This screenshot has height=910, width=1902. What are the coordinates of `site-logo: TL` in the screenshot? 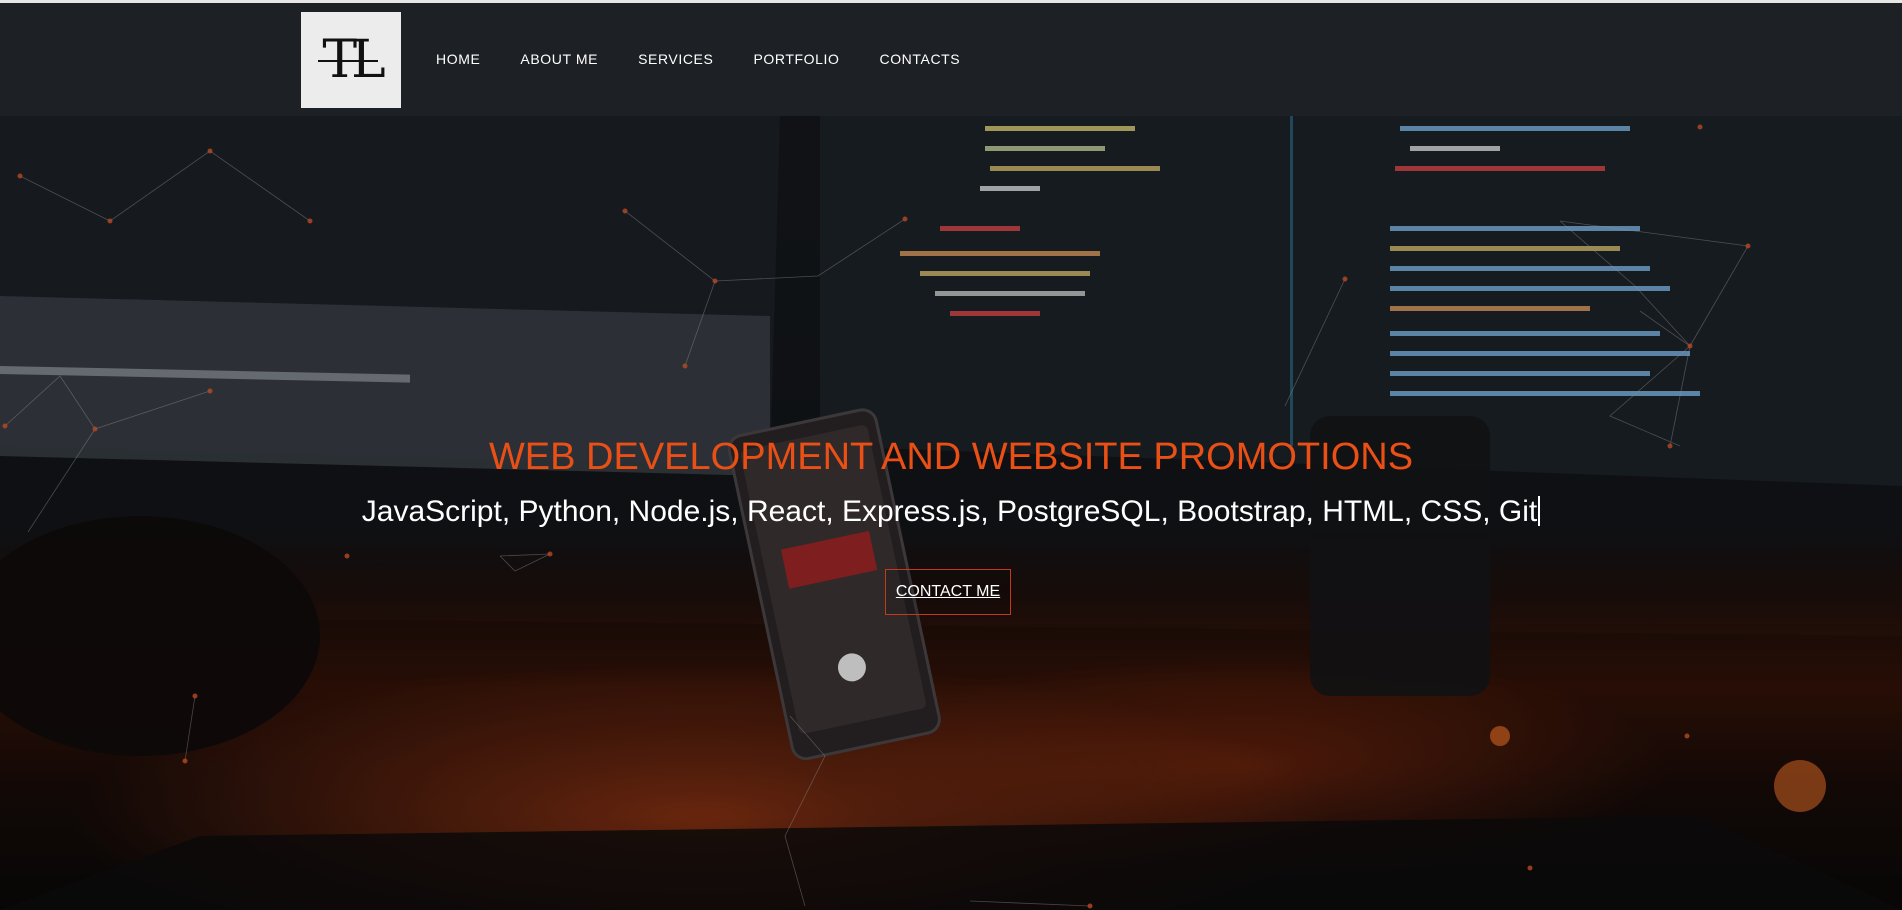 It's located at (351, 60).